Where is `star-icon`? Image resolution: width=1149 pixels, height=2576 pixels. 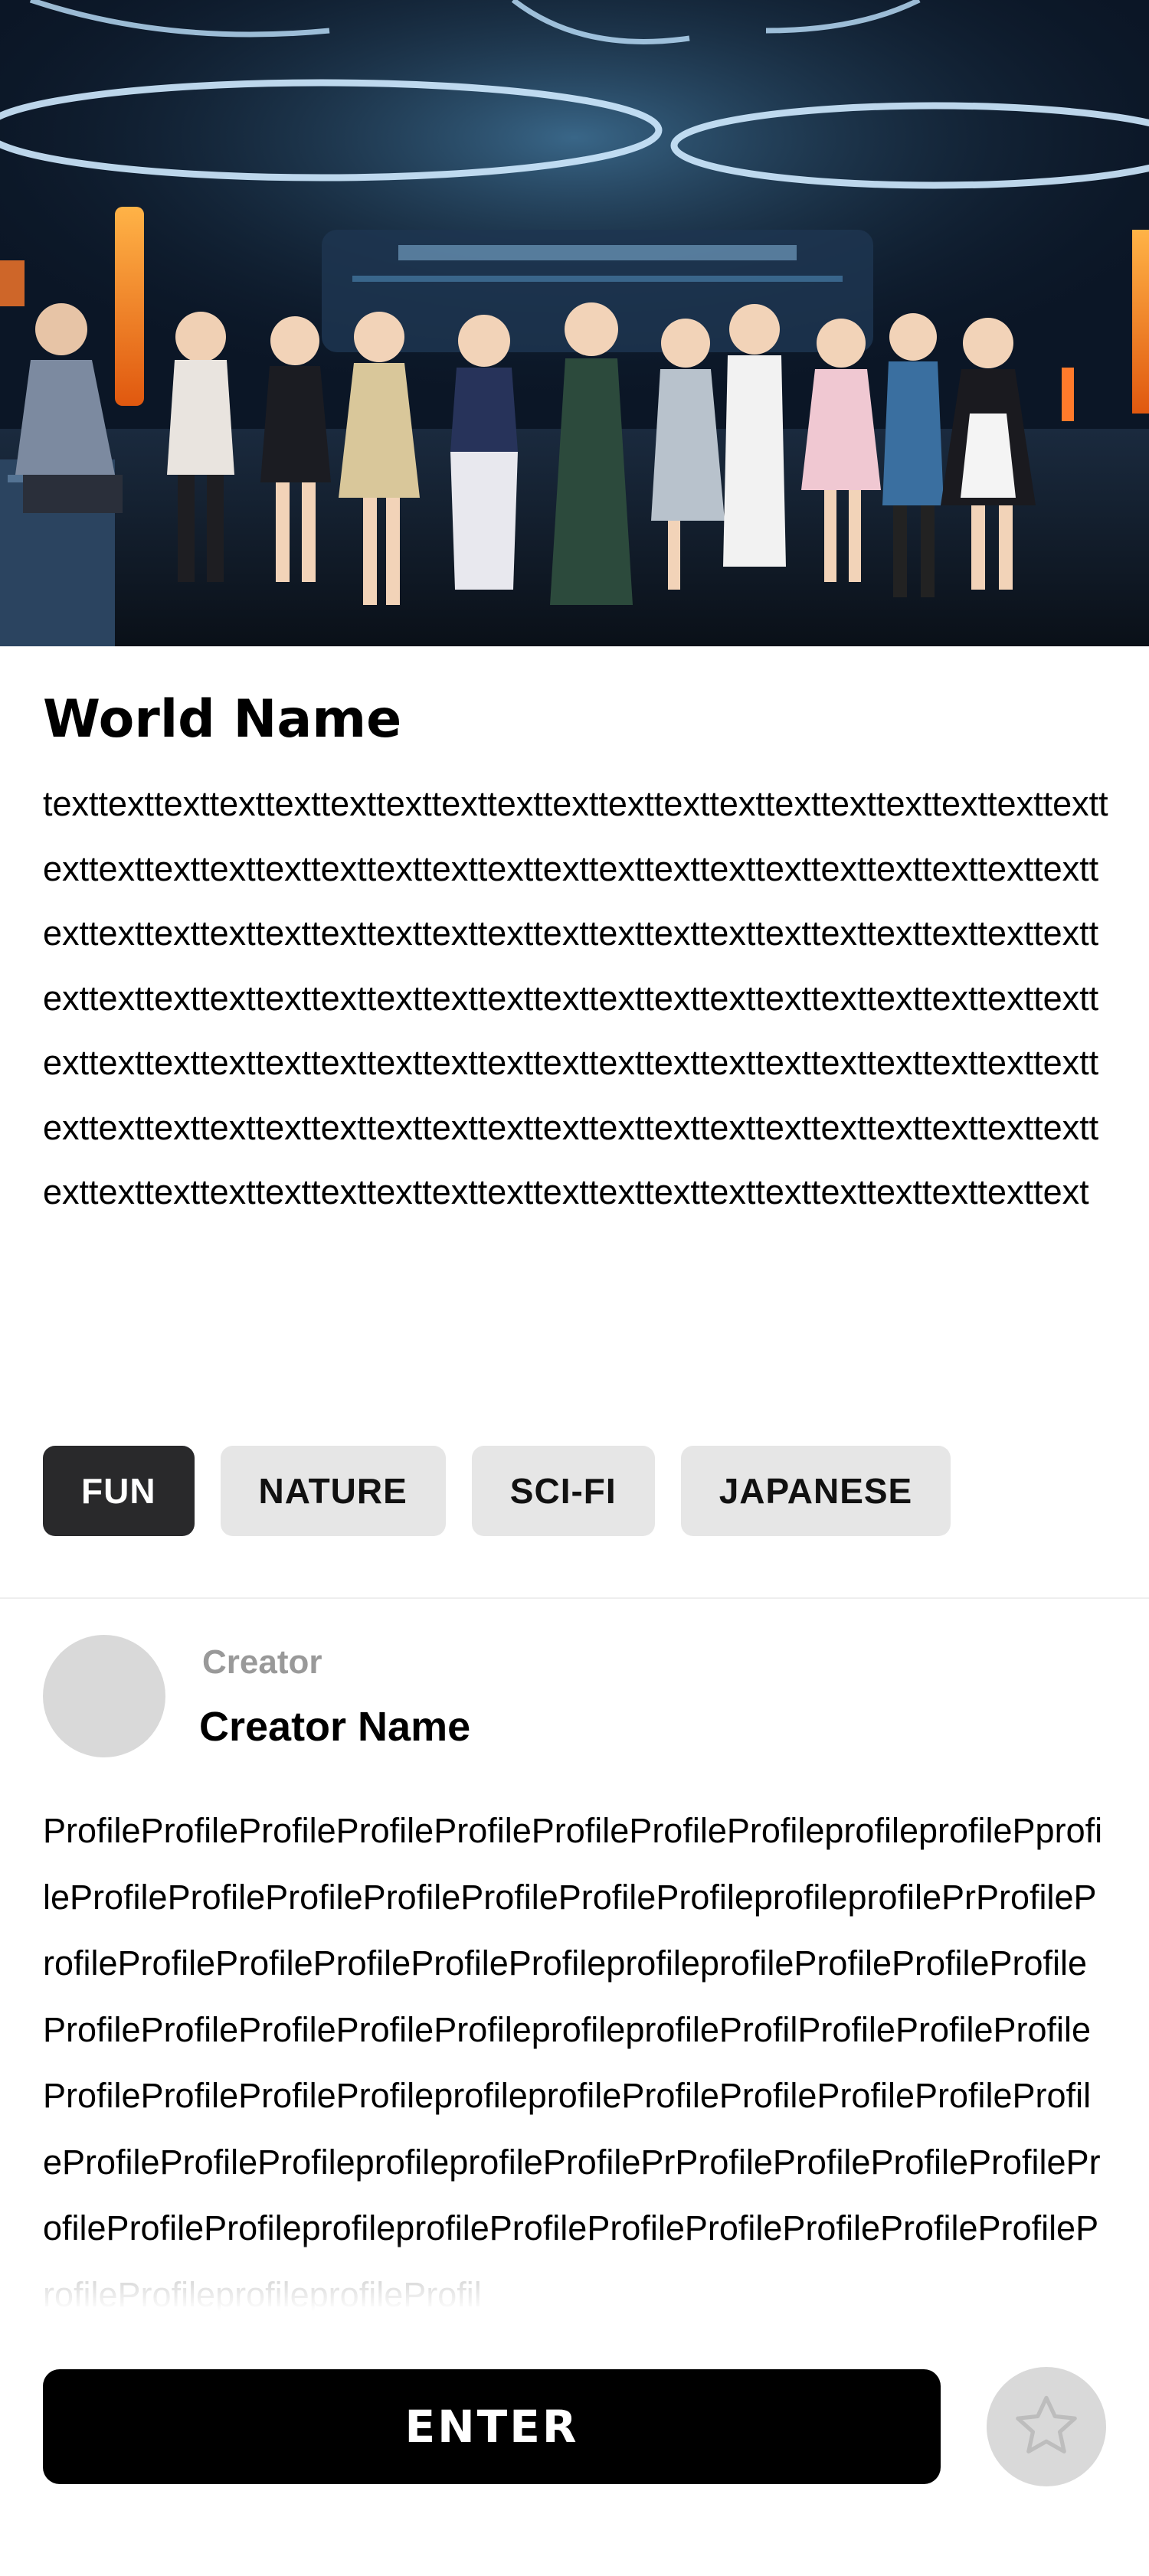 star-icon is located at coordinates (1046, 2424).